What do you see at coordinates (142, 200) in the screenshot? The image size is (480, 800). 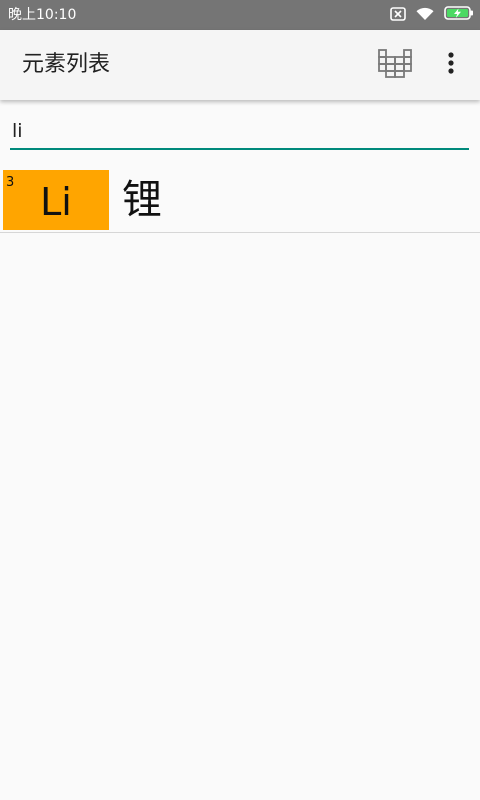 I see `element-name: 锂` at bounding box center [142, 200].